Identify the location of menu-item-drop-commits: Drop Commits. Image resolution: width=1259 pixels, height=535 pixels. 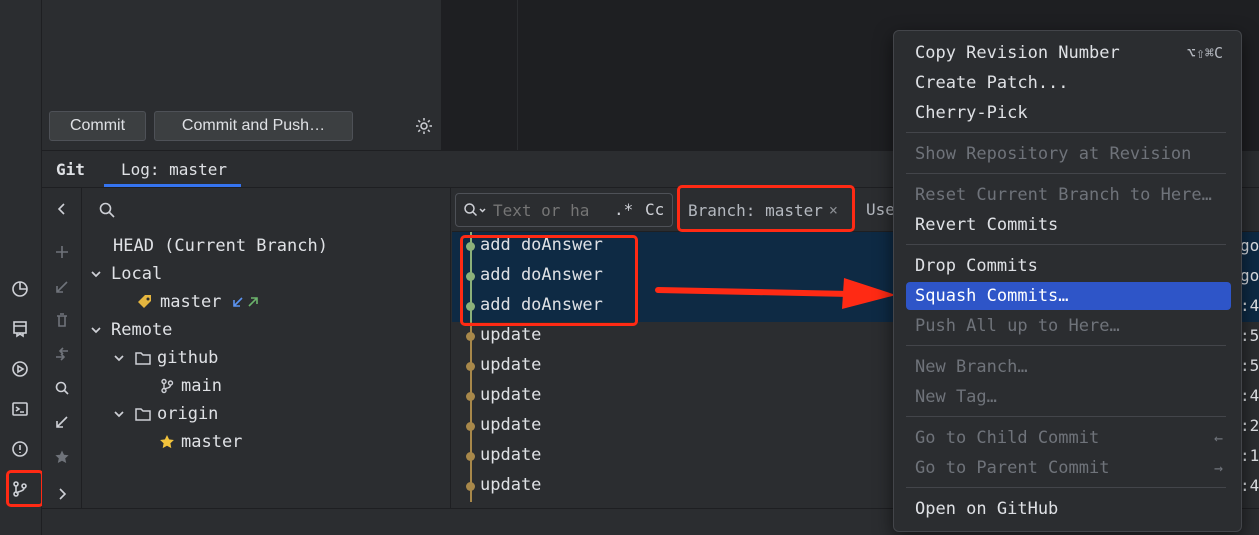
(1068, 266).